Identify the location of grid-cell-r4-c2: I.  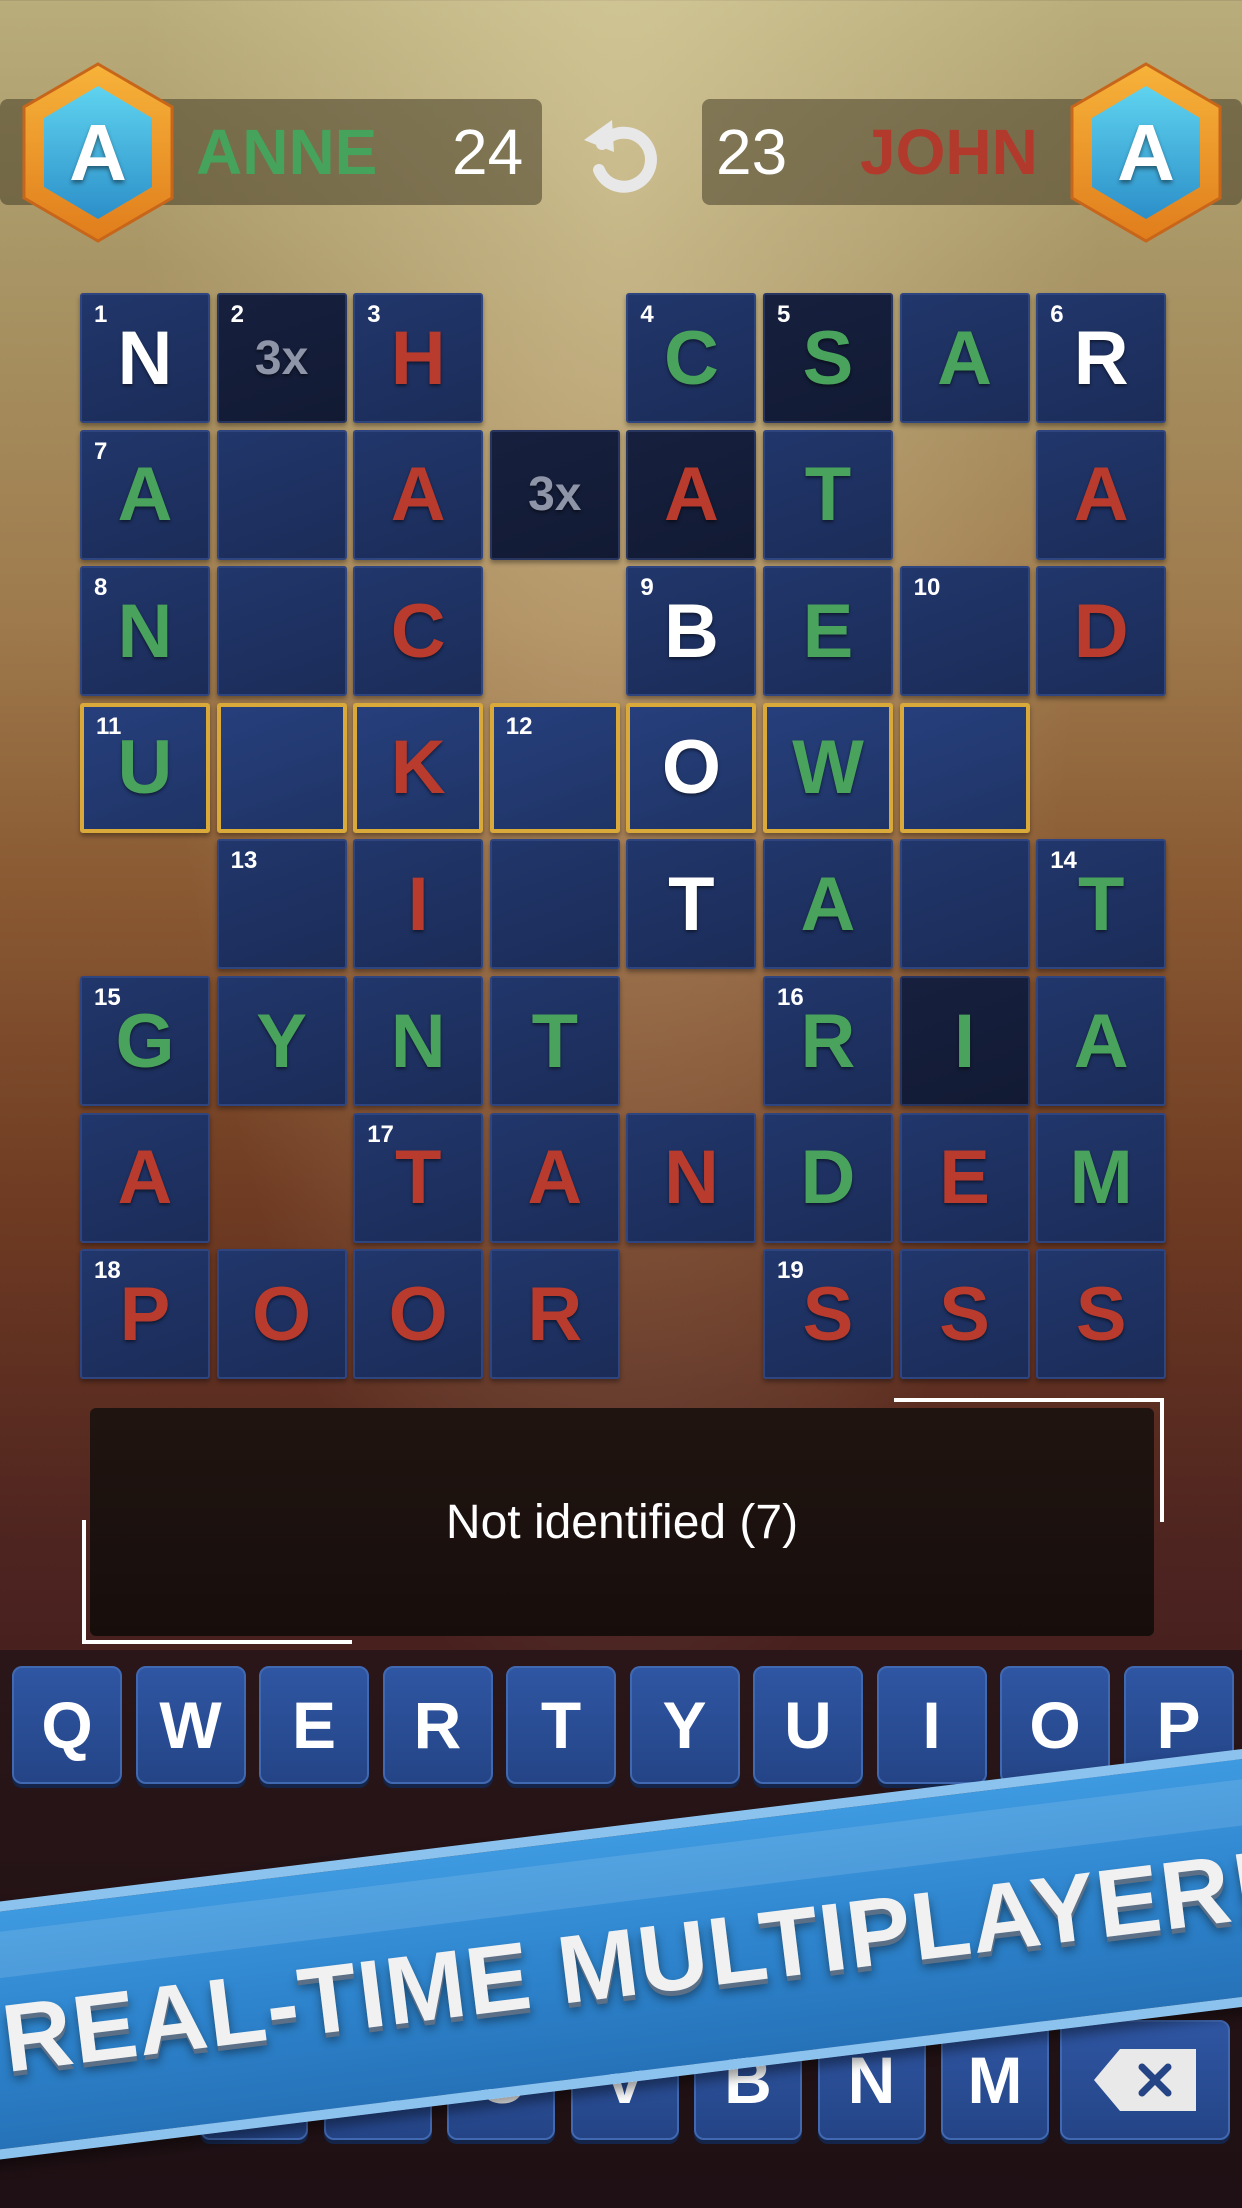
(418, 904).